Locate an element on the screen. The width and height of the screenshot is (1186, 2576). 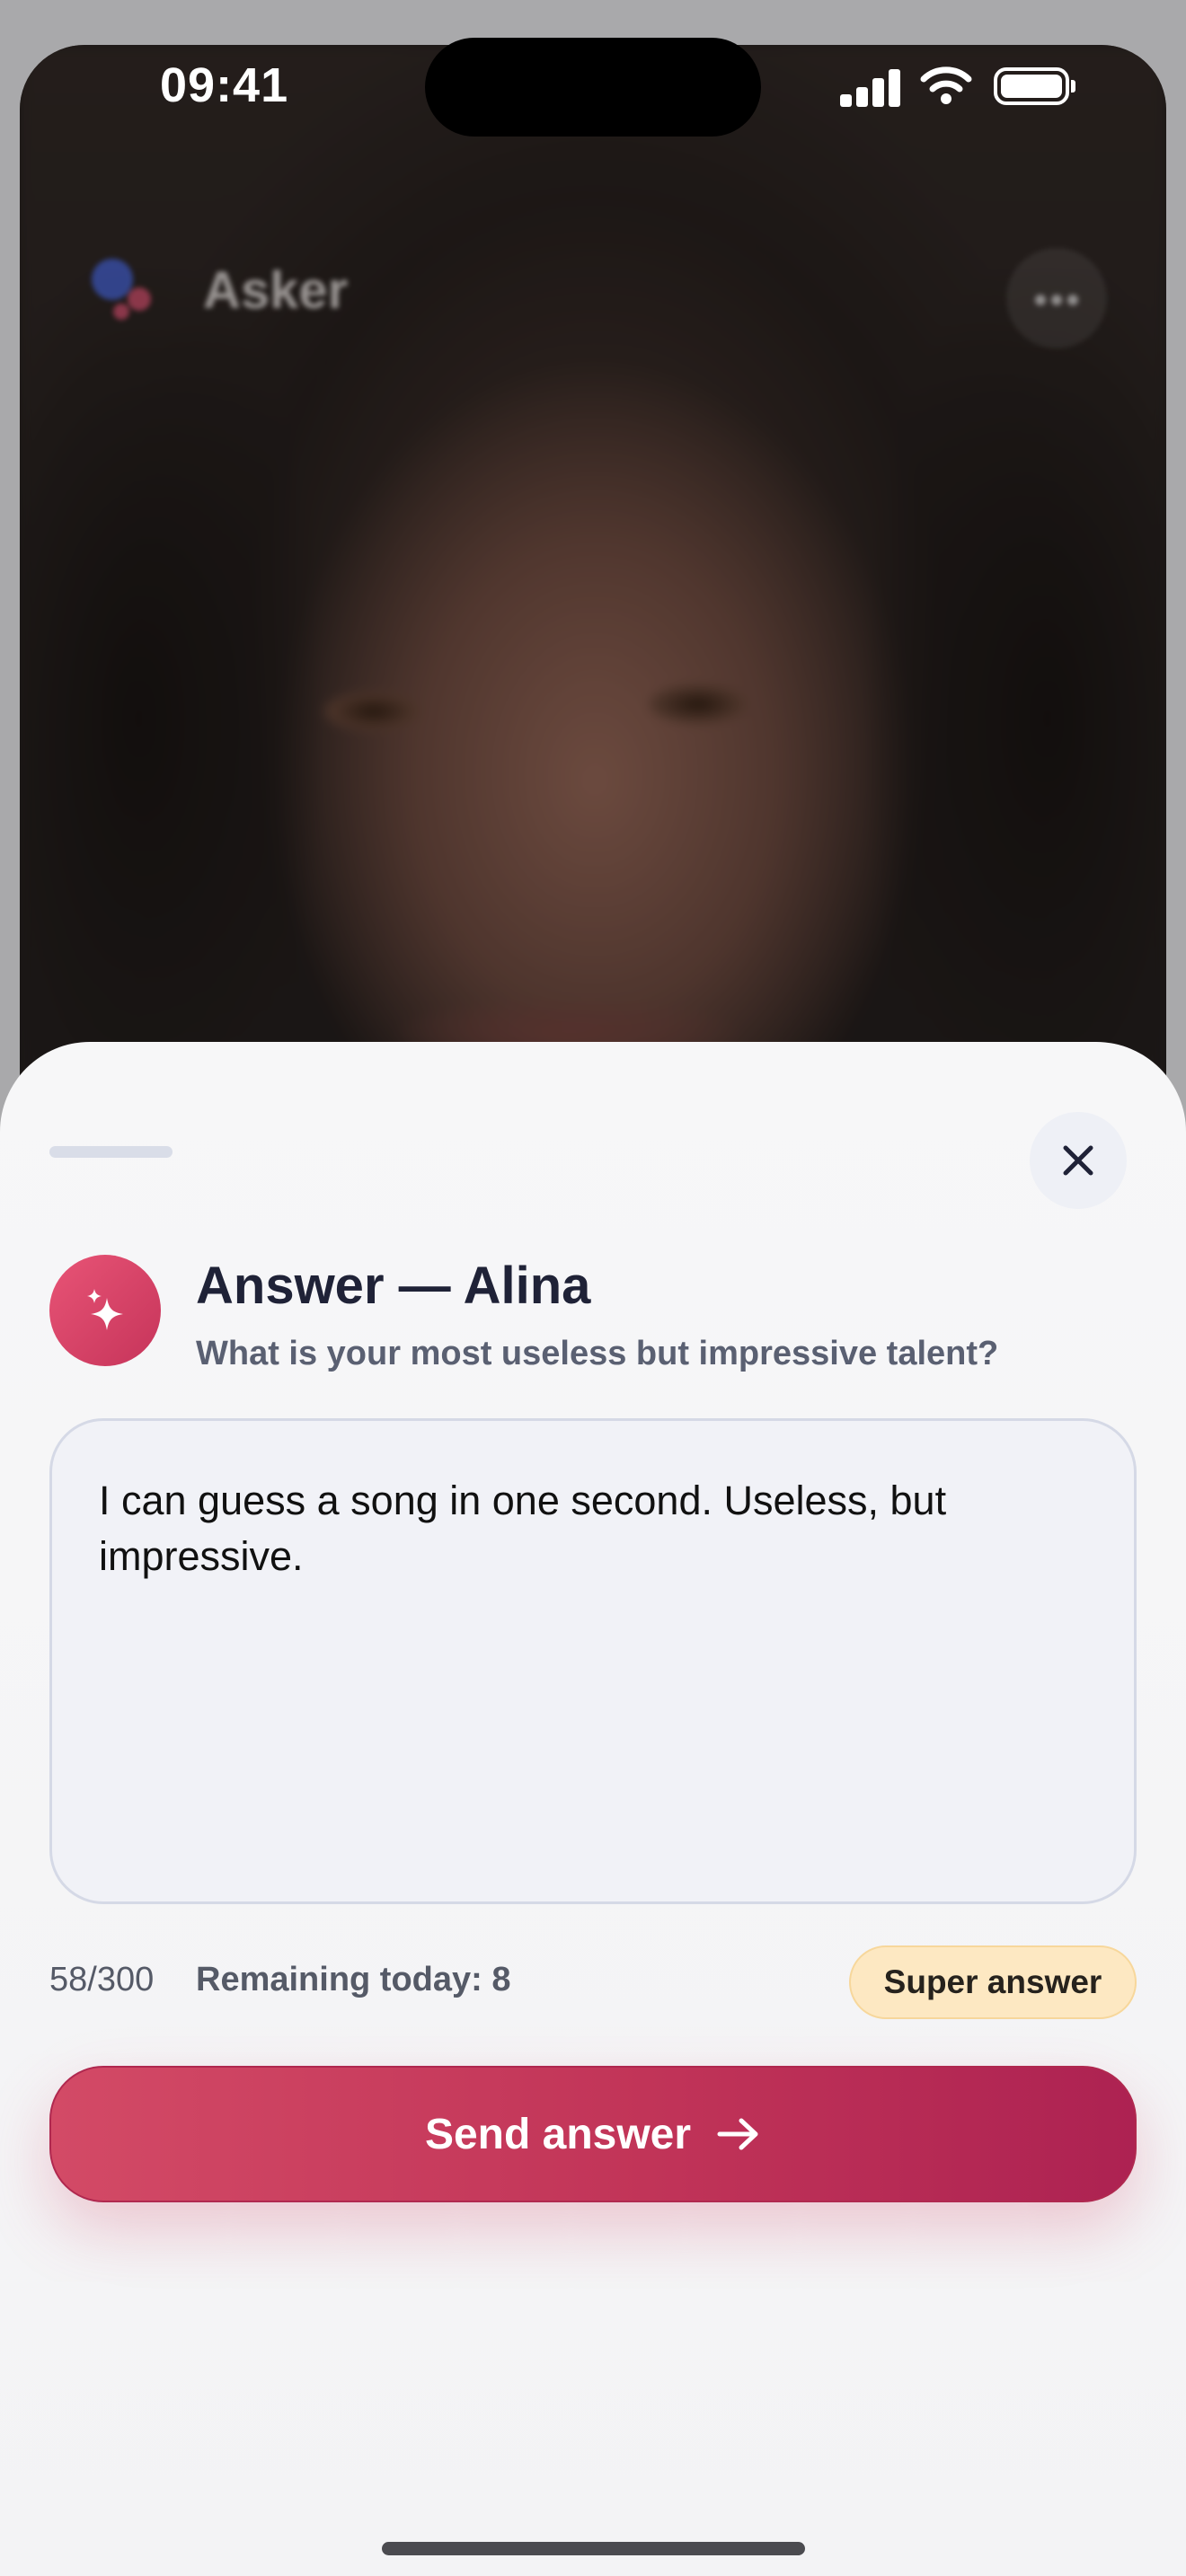
answer-avatar is located at coordinates (105, 1310).